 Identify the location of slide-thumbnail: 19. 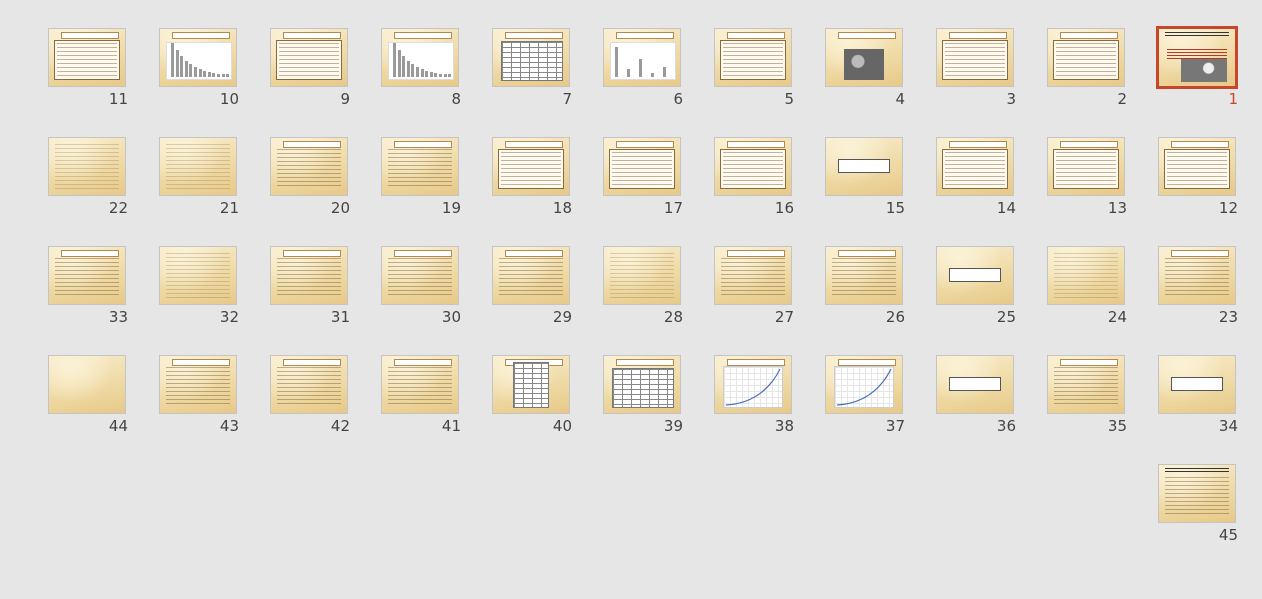
(421, 179).